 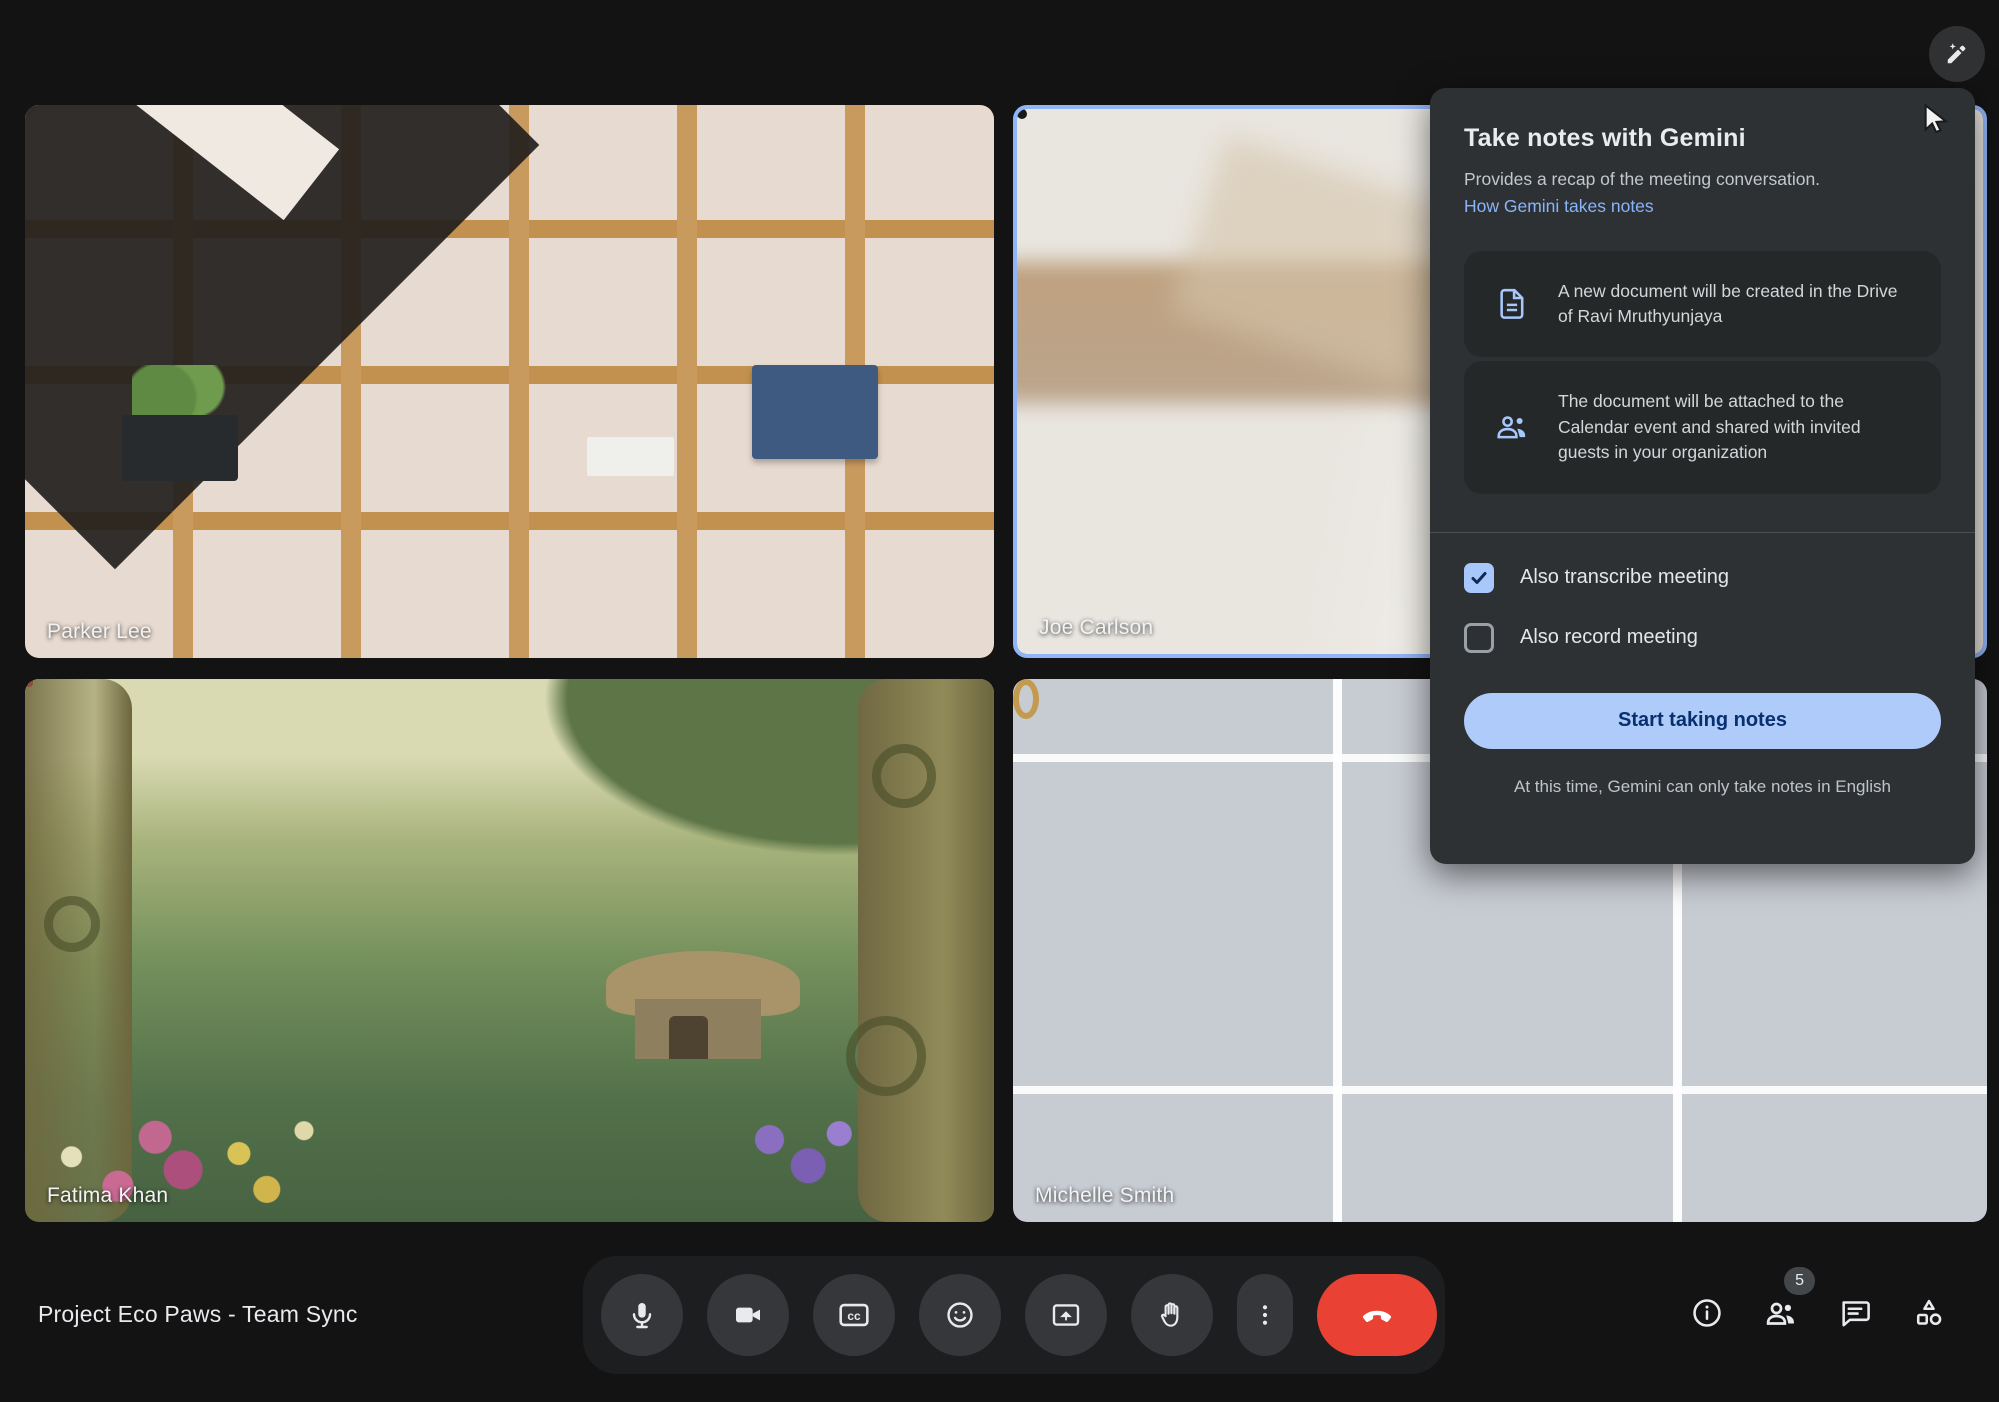 What do you see at coordinates (1937, 121) in the screenshot?
I see `mouse-cursor` at bounding box center [1937, 121].